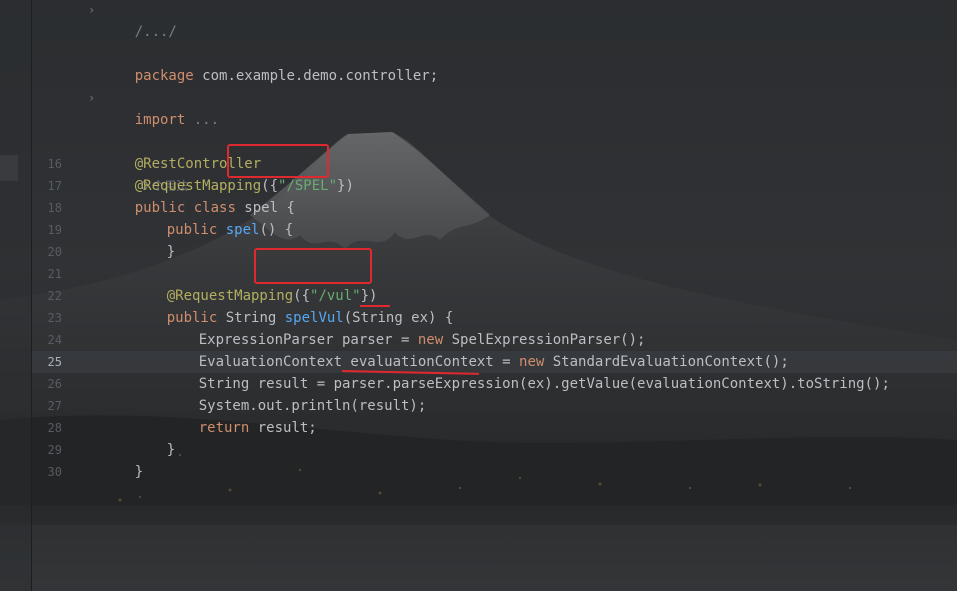 The width and height of the screenshot is (957, 591). Describe the element at coordinates (316, 76) in the screenshot. I see `package-name: com.example.demo.controller;` at that location.